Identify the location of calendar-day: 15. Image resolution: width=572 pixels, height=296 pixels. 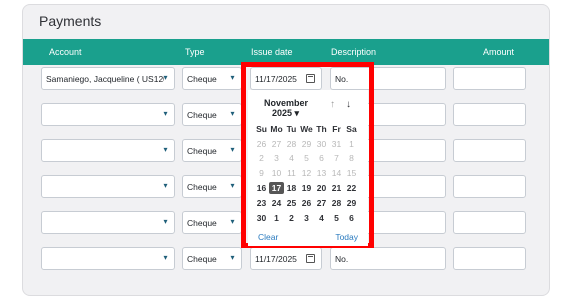
(351, 173).